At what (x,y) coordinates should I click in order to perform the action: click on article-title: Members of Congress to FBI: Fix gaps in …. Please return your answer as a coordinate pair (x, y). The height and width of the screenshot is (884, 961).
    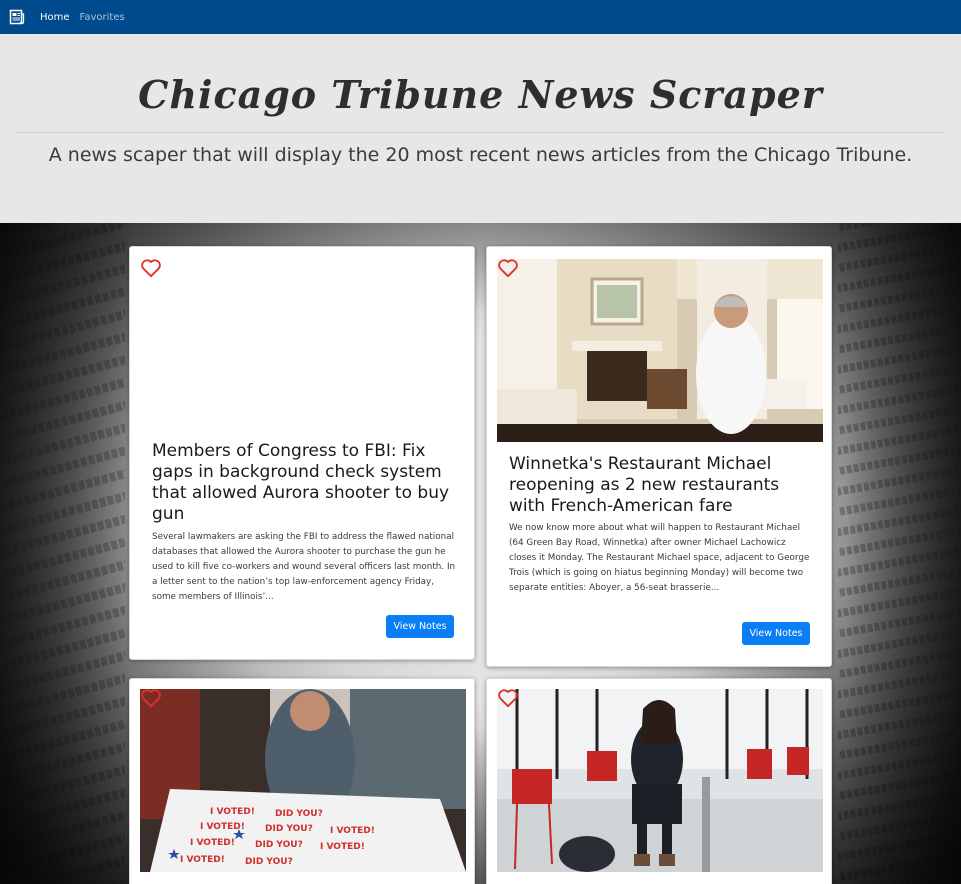
    Looking at the image, I should click on (304, 483).